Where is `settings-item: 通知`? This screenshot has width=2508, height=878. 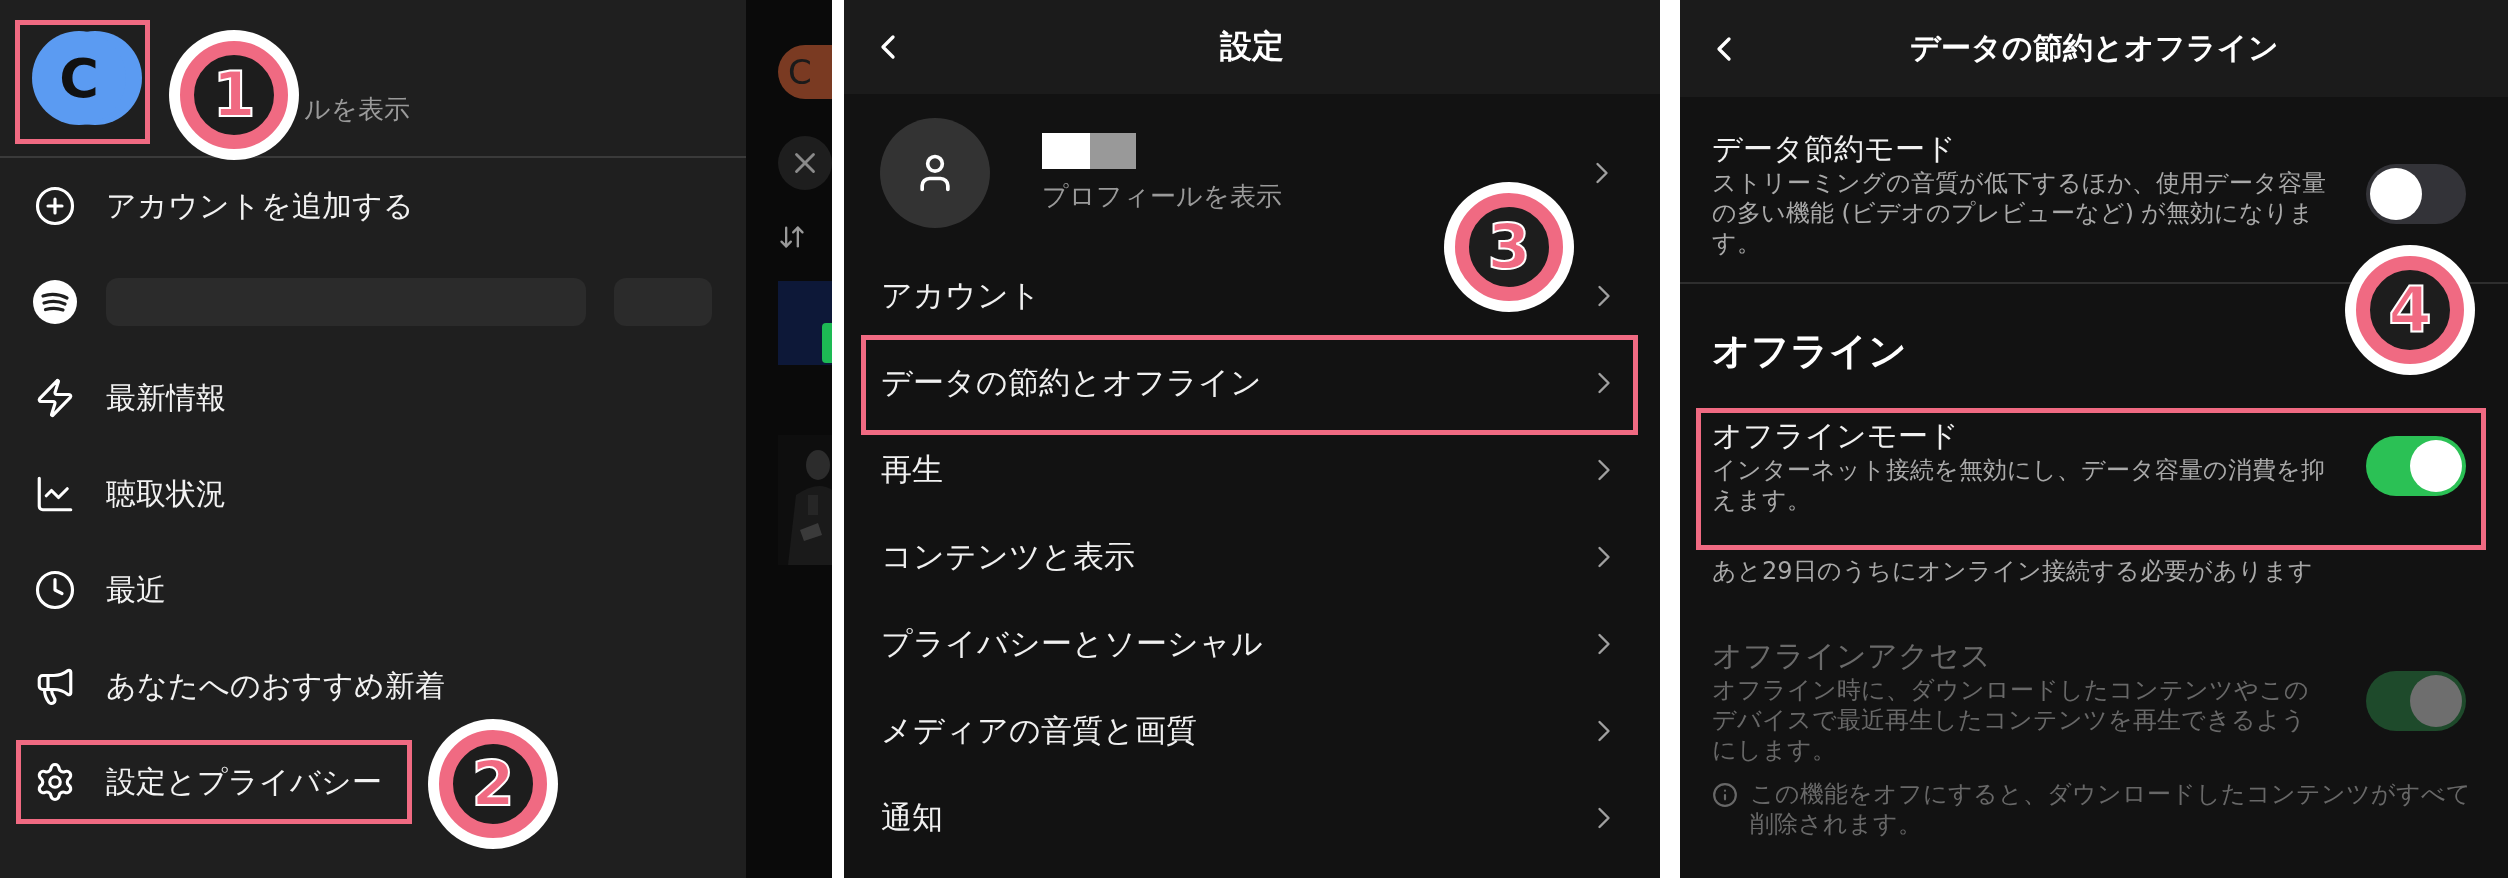 settings-item: 通知 is located at coordinates (912, 817).